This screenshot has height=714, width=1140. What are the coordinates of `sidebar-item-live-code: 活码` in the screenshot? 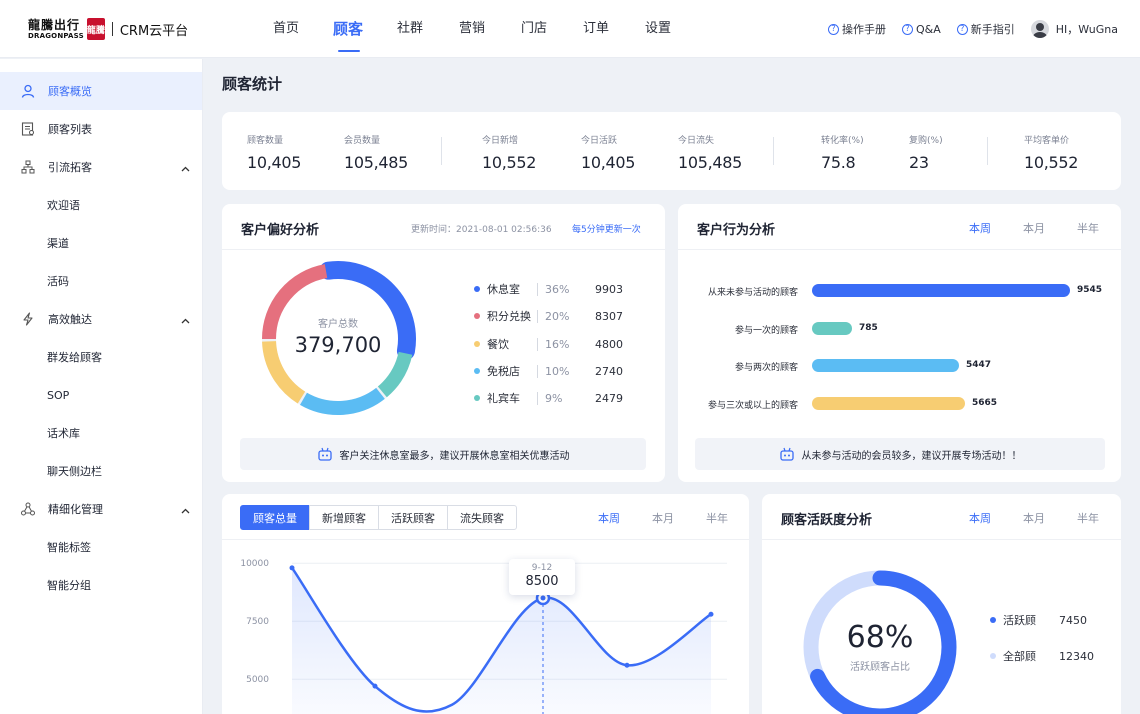 It's located at (101, 281).